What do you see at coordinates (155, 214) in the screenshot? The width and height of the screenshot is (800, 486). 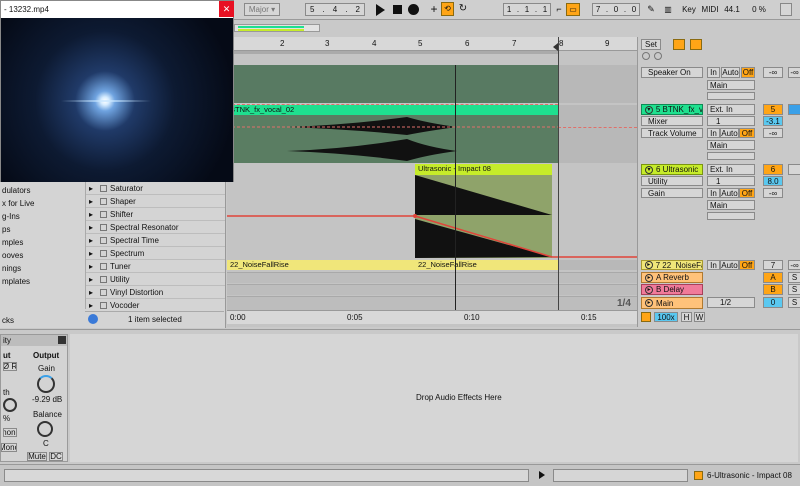 I see `list-item: ▸ Shifter` at bounding box center [155, 214].